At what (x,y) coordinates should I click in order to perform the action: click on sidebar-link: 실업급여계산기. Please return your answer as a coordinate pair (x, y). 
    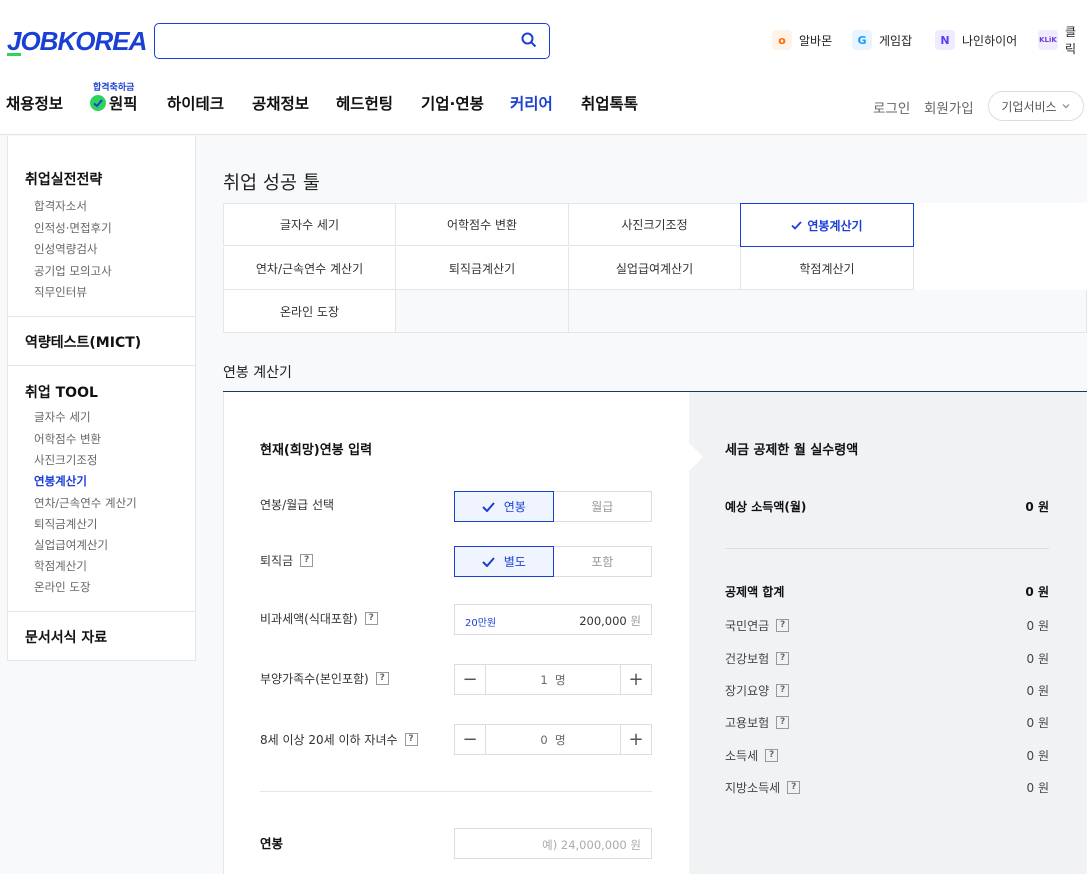
    Looking at the image, I should click on (71, 545).